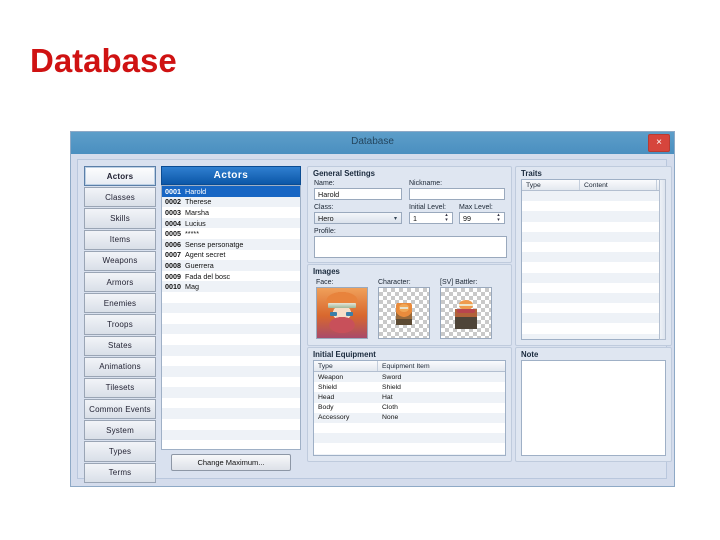 The image size is (720, 540). What do you see at coordinates (618, 185) in the screenshot?
I see `column-header-content: Content` at bounding box center [618, 185].